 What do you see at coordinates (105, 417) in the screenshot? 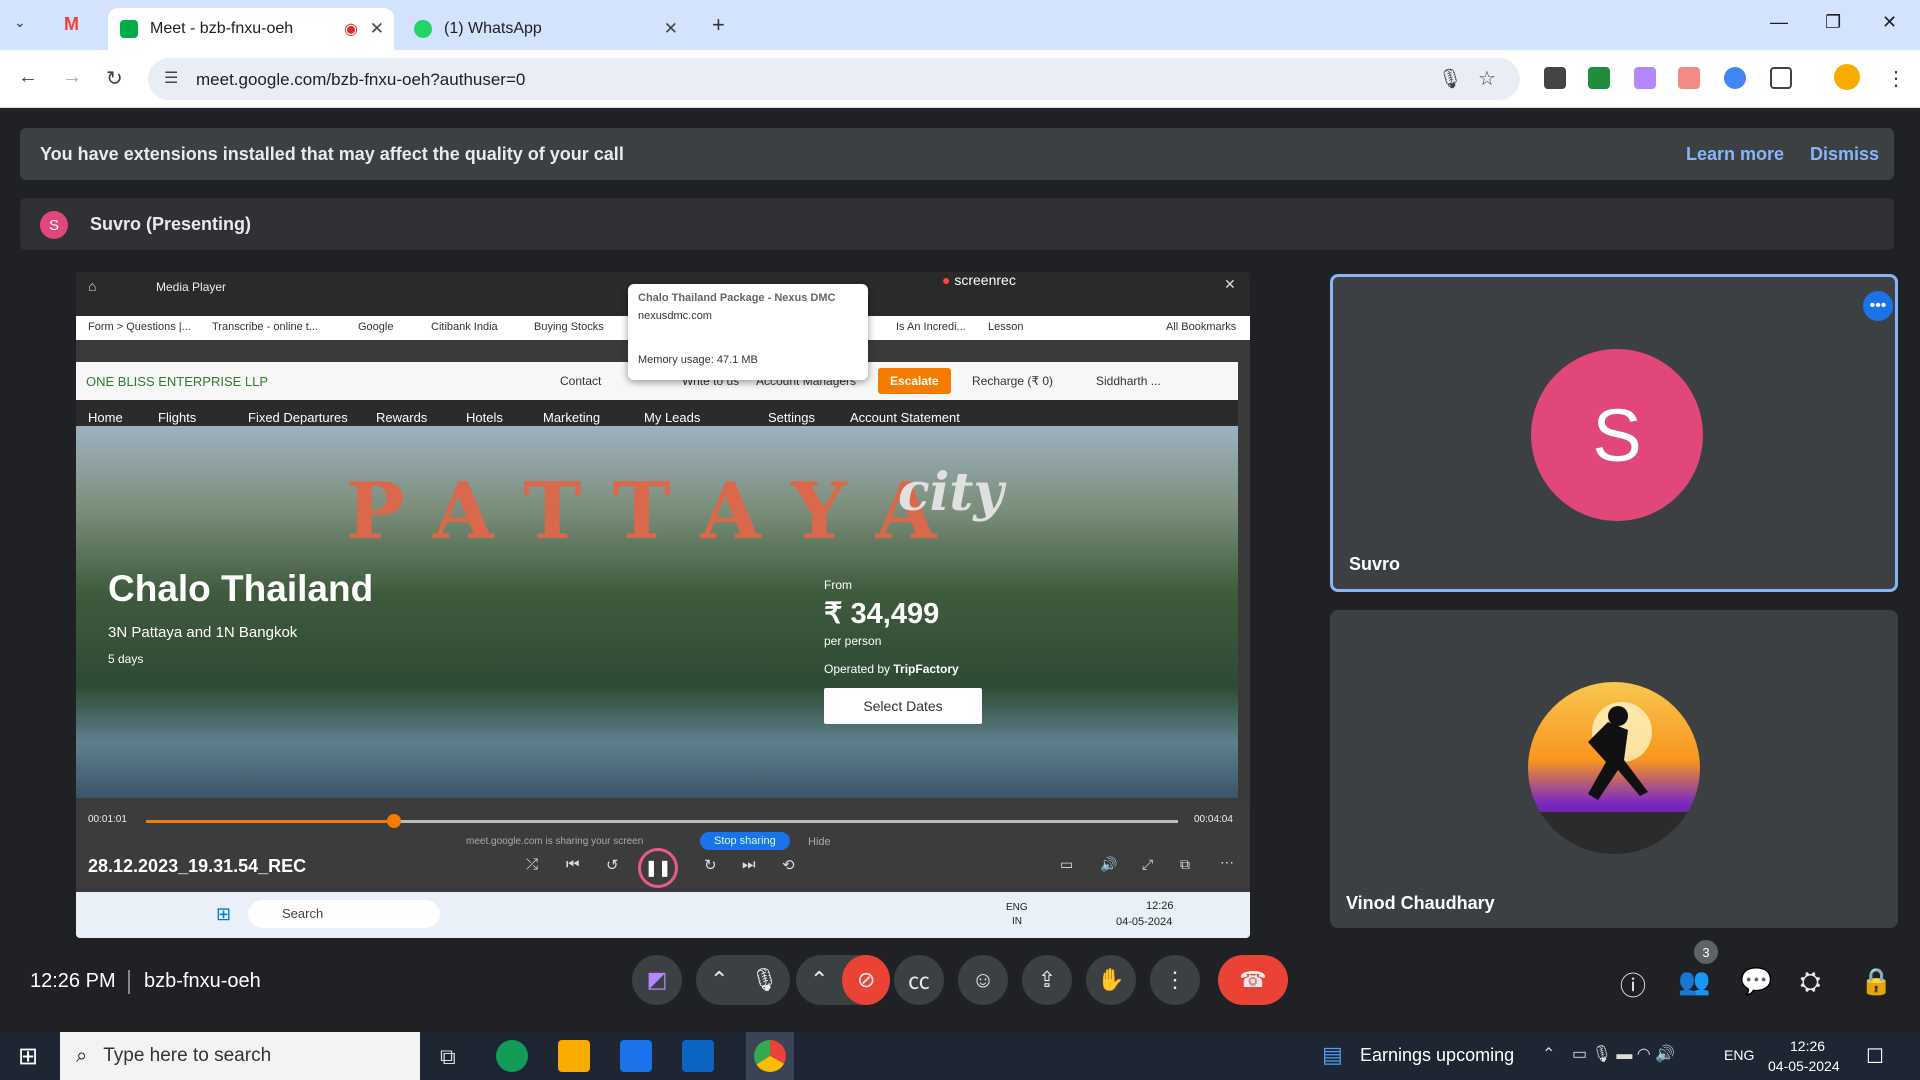
I see `nav-item: Home` at bounding box center [105, 417].